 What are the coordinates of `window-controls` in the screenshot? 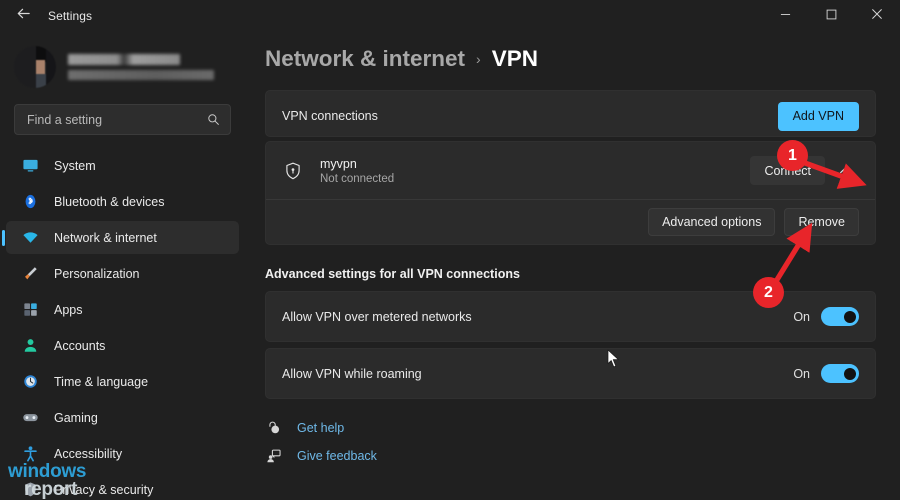 It's located at (831, 16).